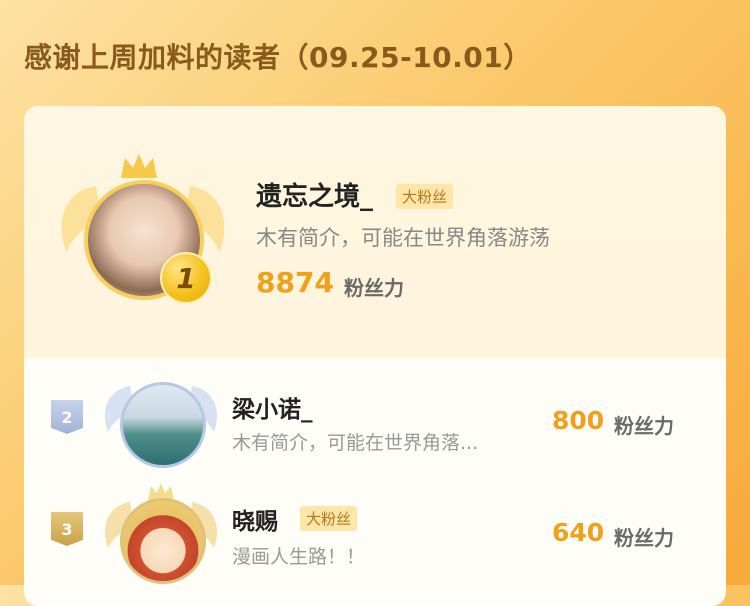 The image size is (750, 606). I want to click on user-name: 遗忘之境_, so click(314, 194).